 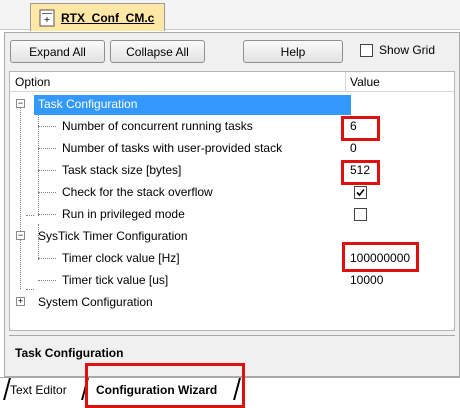 What do you see at coordinates (232, 171) in the screenshot?
I see `tree-node-task-stack-size: Task stack size [bytes] 512` at bounding box center [232, 171].